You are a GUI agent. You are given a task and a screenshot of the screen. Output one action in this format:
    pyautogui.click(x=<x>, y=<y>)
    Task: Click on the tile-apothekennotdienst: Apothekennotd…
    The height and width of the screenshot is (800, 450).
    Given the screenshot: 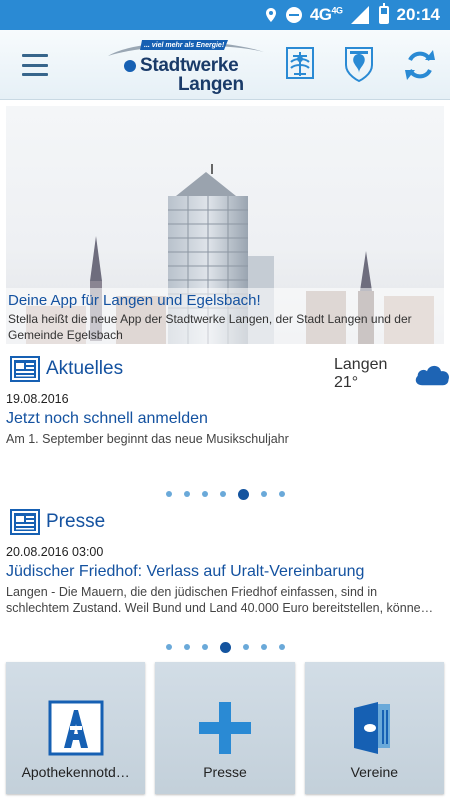 What is the action you would take?
    pyautogui.click(x=76, y=728)
    